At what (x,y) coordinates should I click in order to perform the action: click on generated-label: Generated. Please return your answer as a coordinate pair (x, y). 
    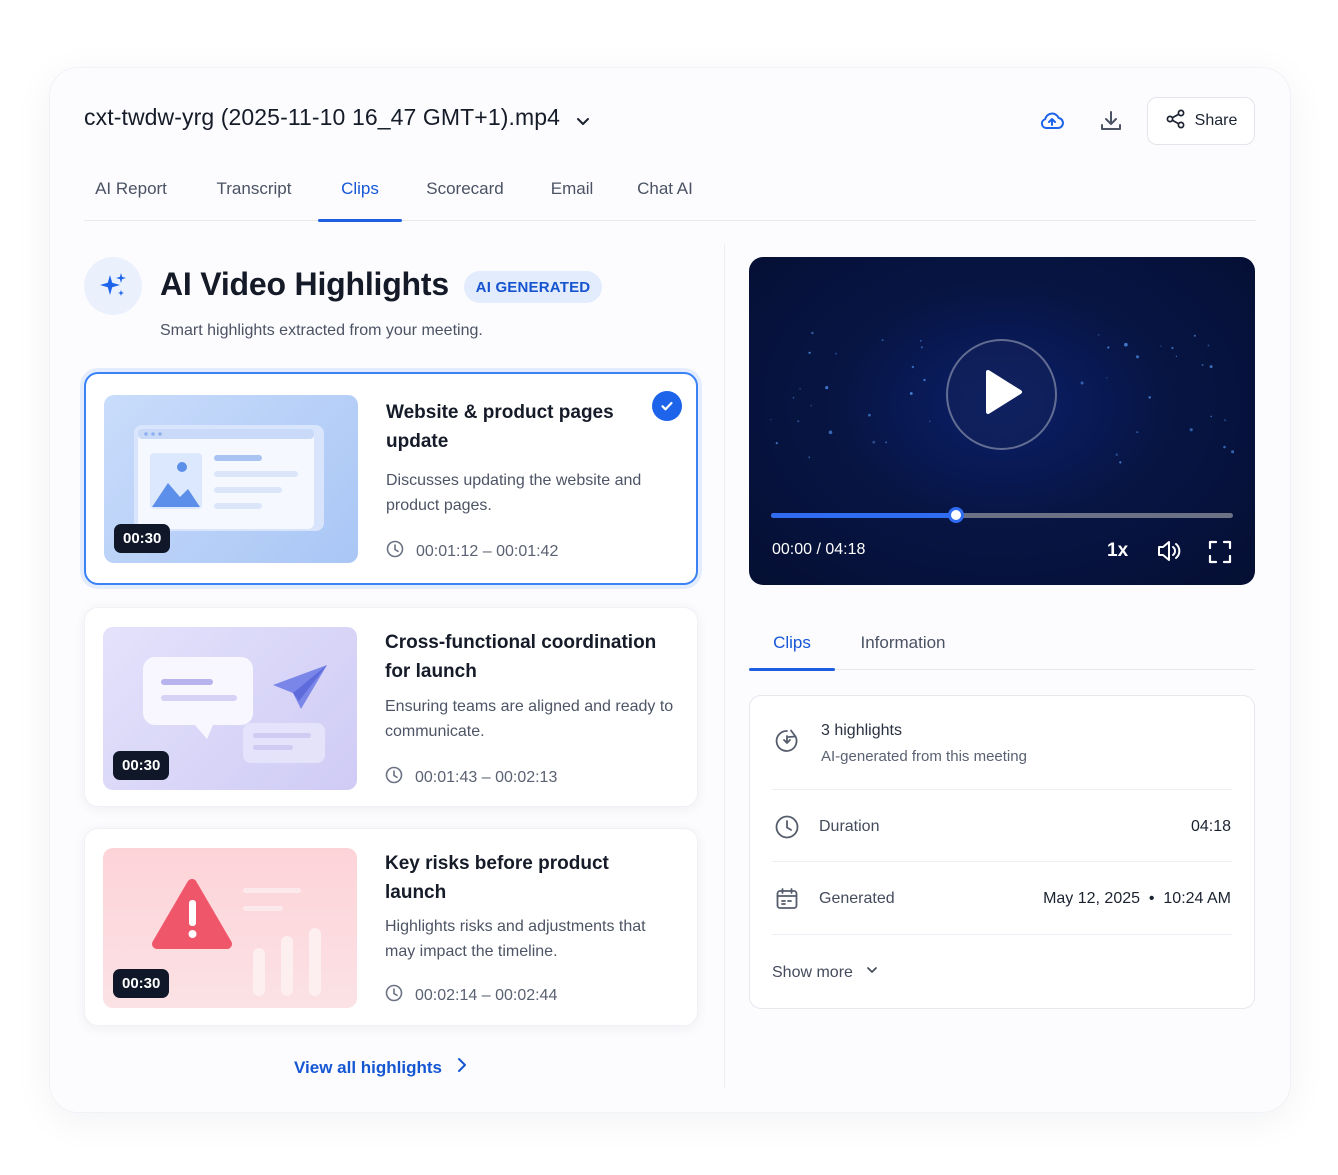
    Looking at the image, I should click on (857, 898).